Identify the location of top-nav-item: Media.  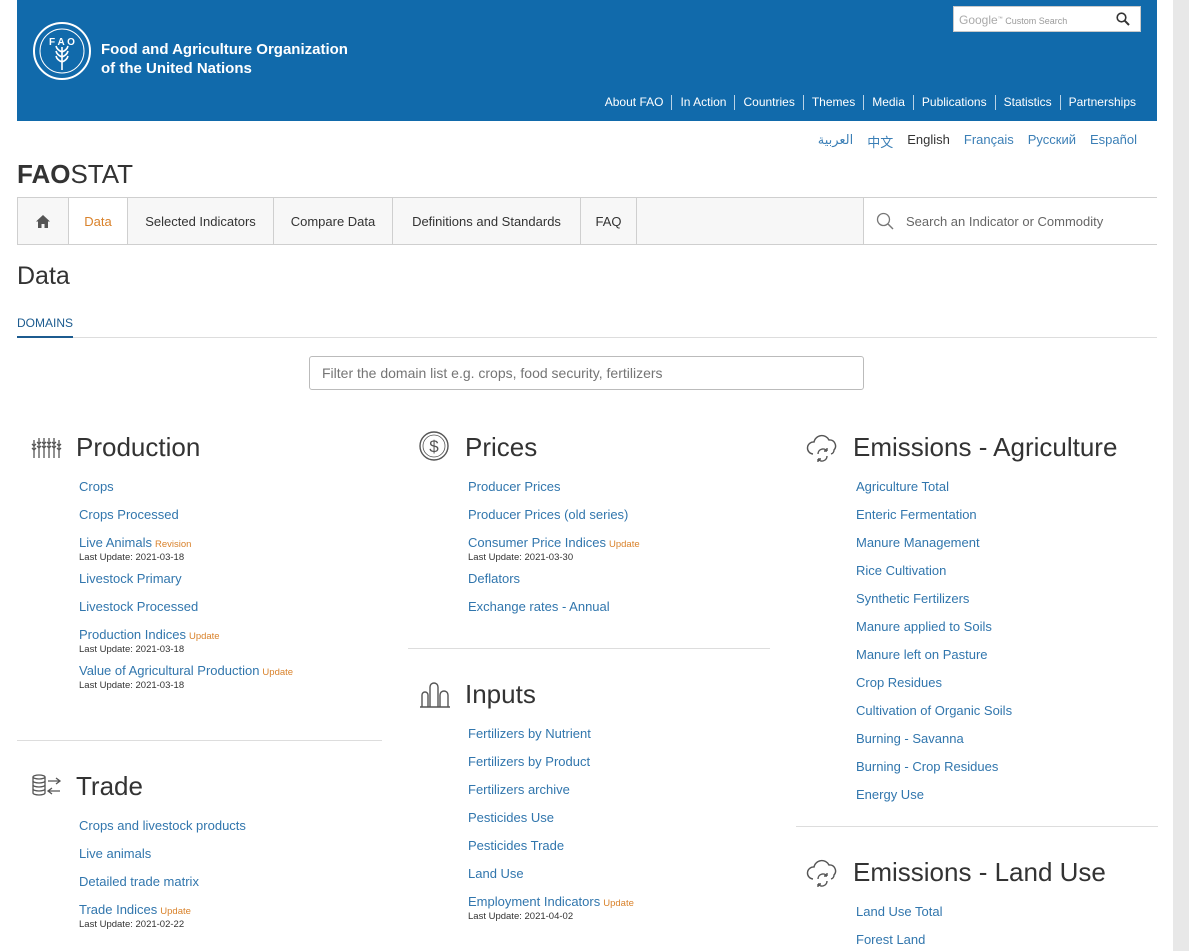
(888, 102).